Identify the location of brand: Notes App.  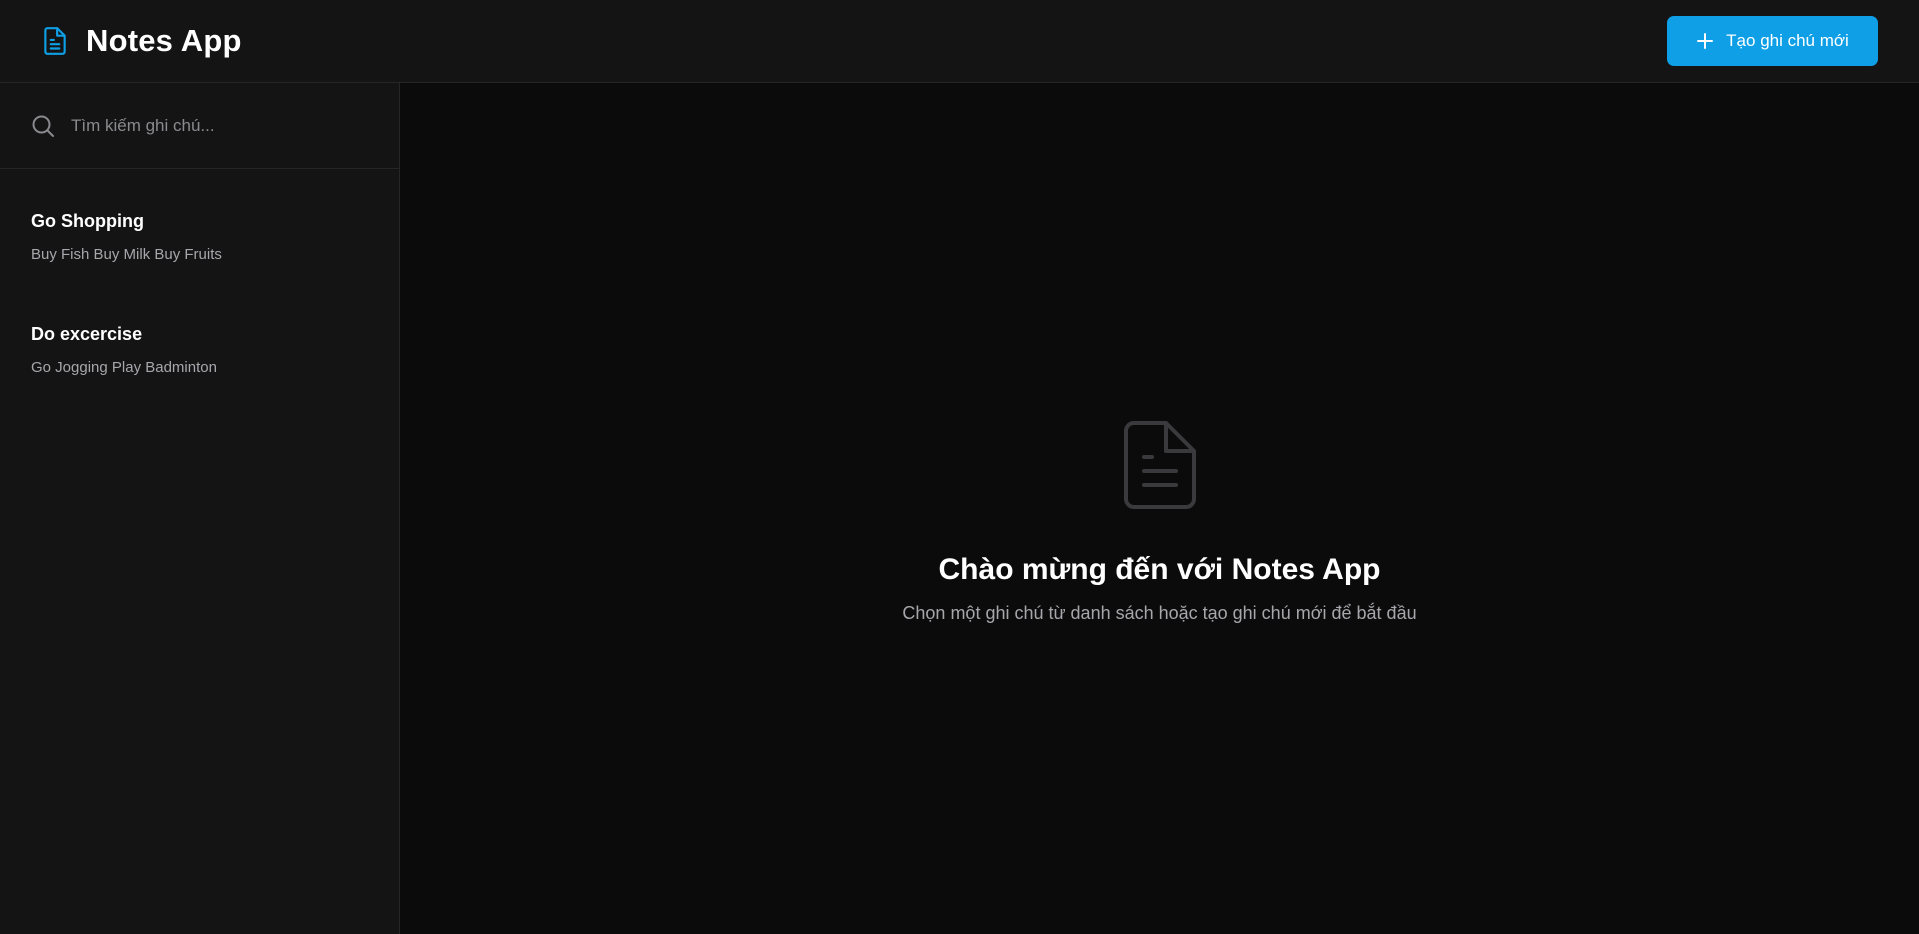
(141, 41).